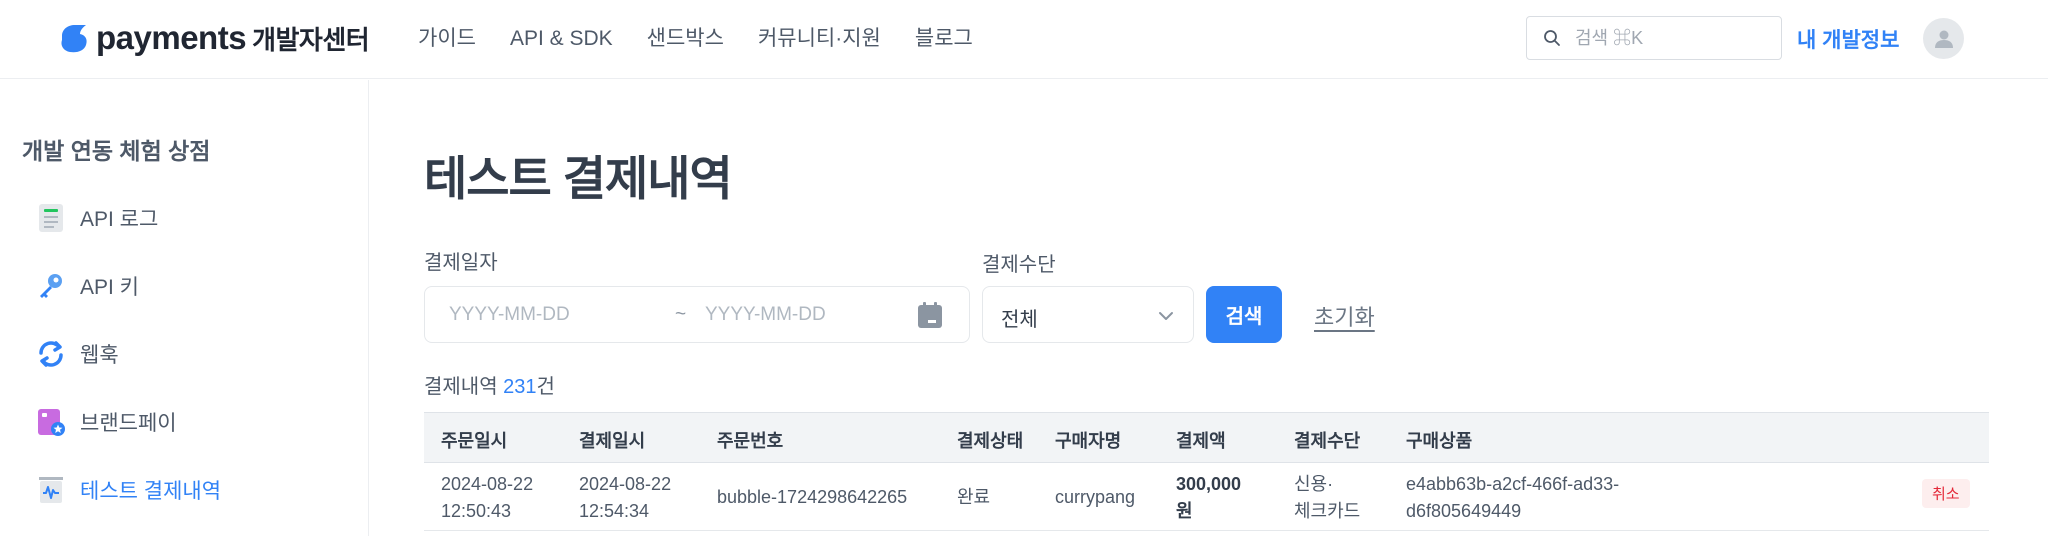 The height and width of the screenshot is (536, 2048). What do you see at coordinates (1946, 493) in the screenshot?
I see `cancel-button: 취소` at bounding box center [1946, 493].